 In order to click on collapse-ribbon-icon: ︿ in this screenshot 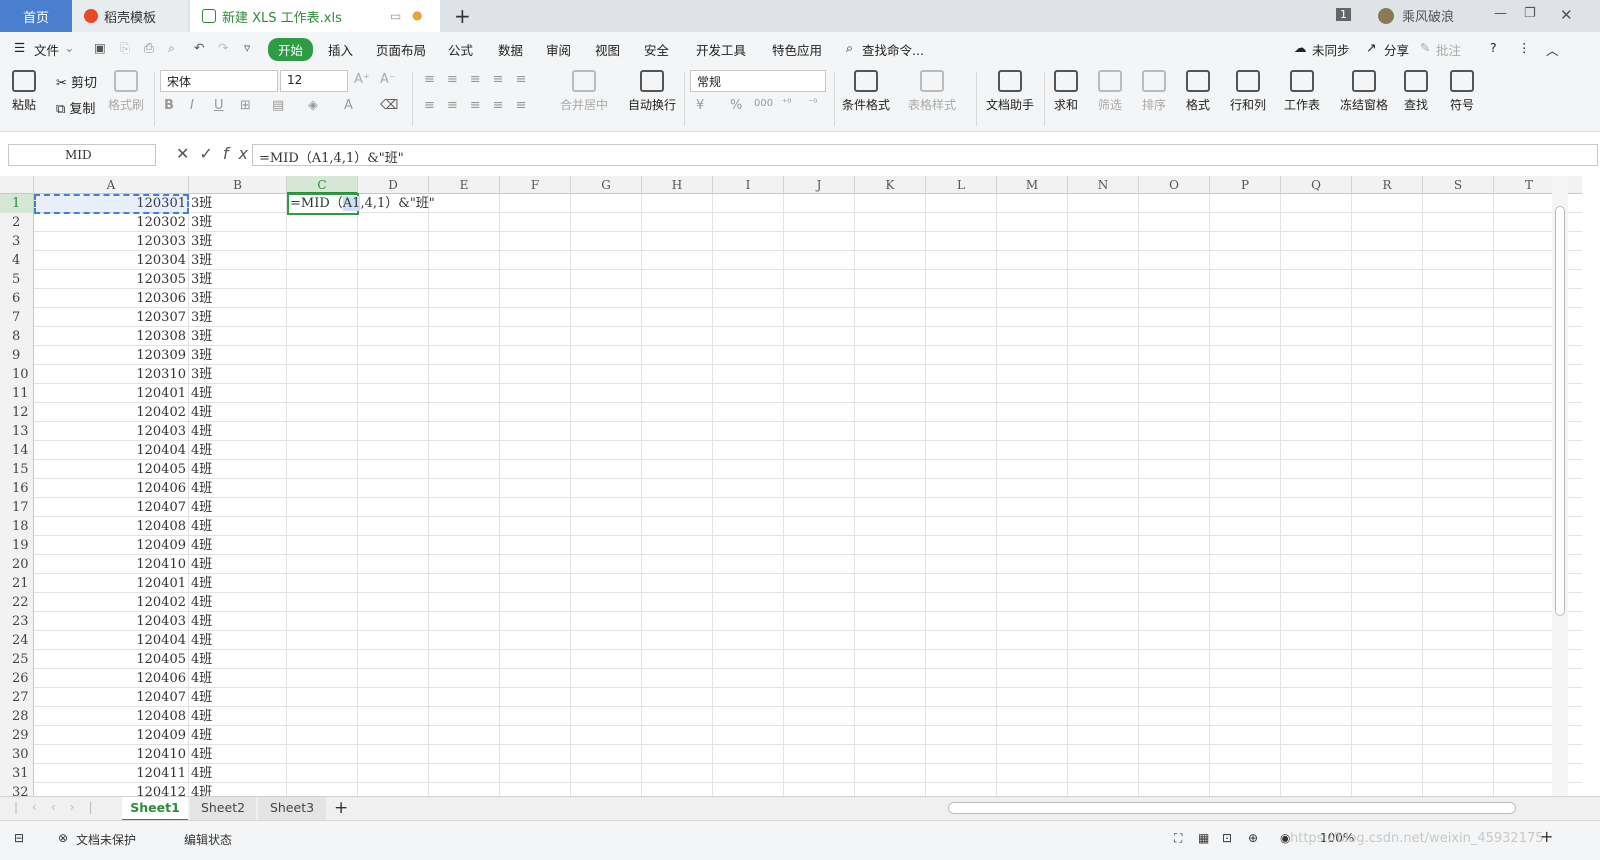, I will do `click(1552, 49)`.